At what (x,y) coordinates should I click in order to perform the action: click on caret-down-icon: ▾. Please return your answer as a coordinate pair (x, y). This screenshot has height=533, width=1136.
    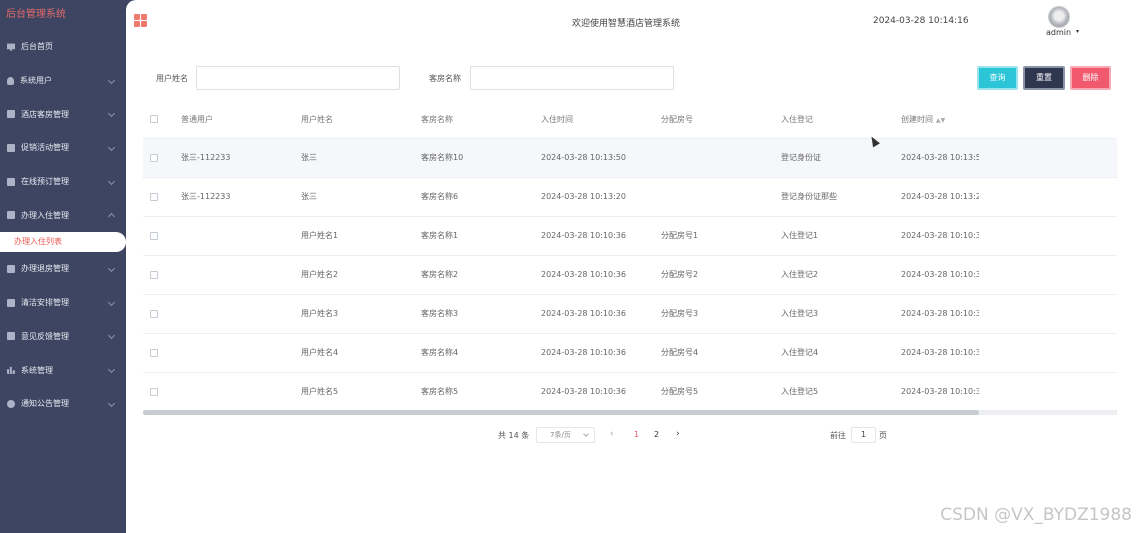
    Looking at the image, I should click on (1077, 31).